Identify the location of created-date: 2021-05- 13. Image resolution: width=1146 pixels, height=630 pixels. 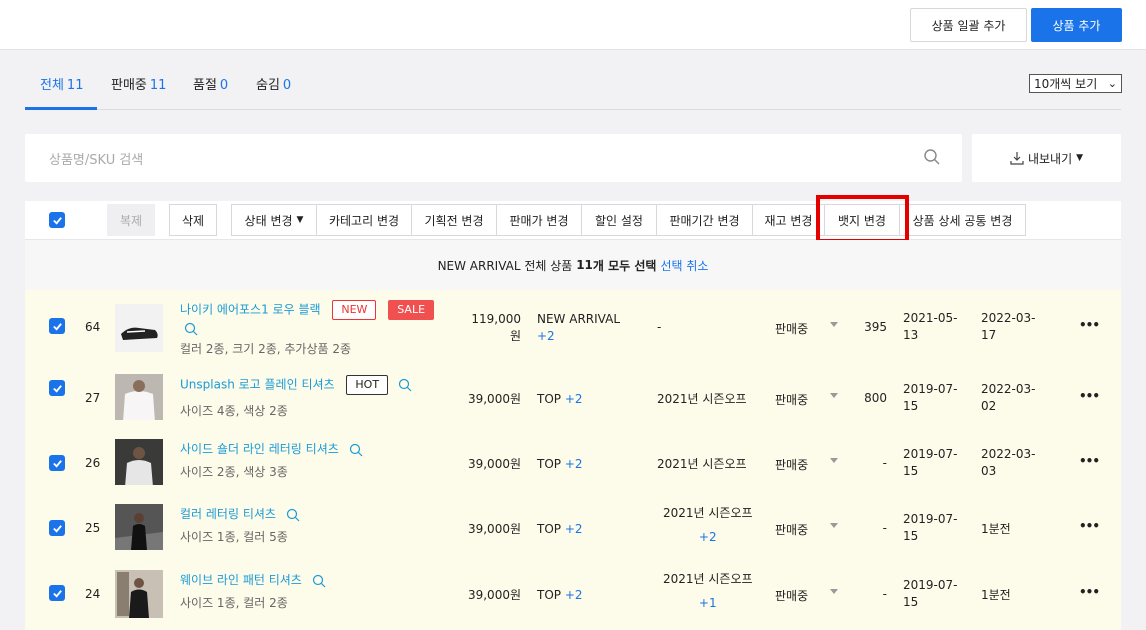
(930, 327).